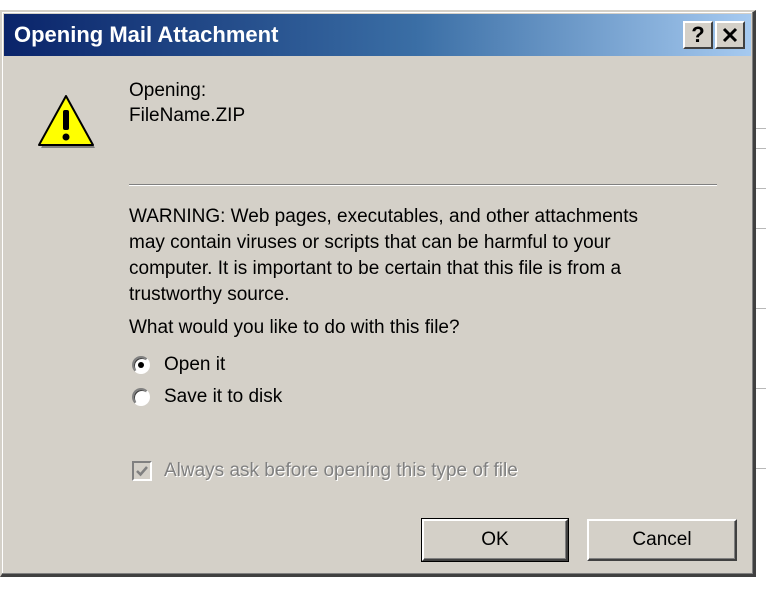 This screenshot has width=766, height=594. Describe the element at coordinates (223, 397) in the screenshot. I see `save-to-disk-label: Save it to disk` at that location.